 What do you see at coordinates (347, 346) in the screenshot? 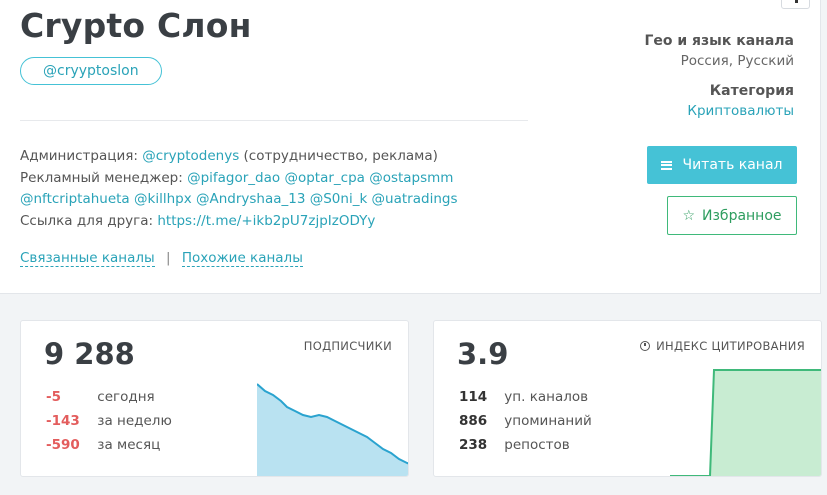
I see `subscribers-label: ПОДПИСЧИКИ` at bounding box center [347, 346].